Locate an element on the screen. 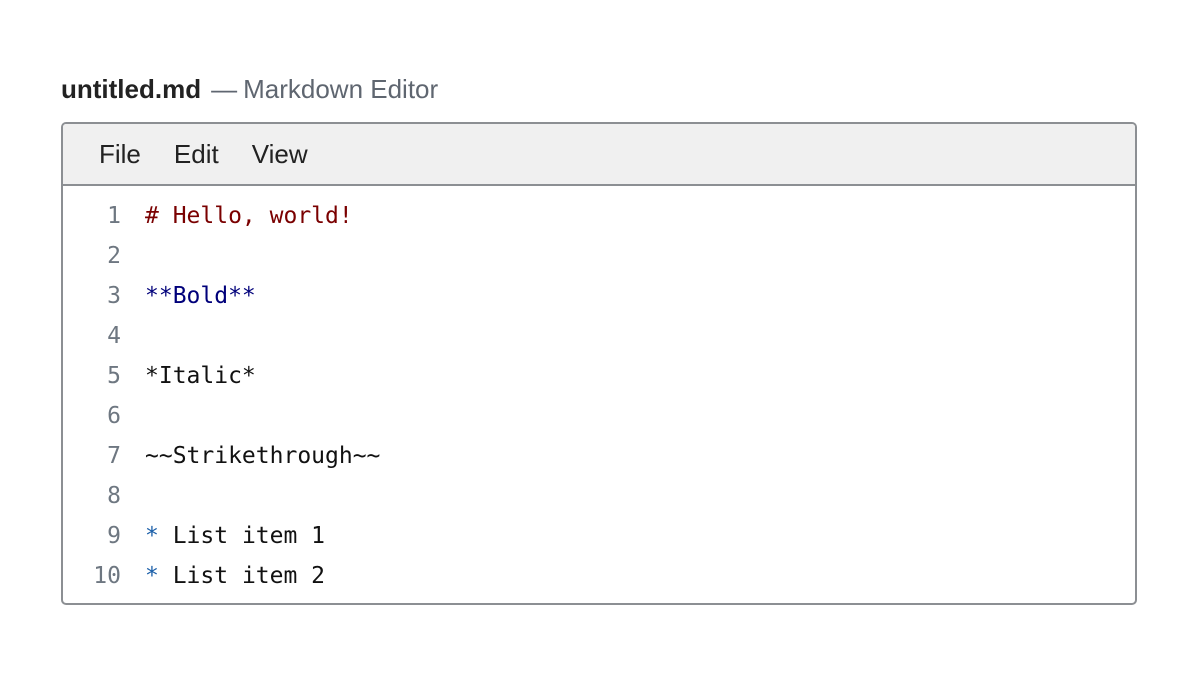 This screenshot has width=1200, height=676. line-content: * List item 2 is located at coordinates (235, 576).